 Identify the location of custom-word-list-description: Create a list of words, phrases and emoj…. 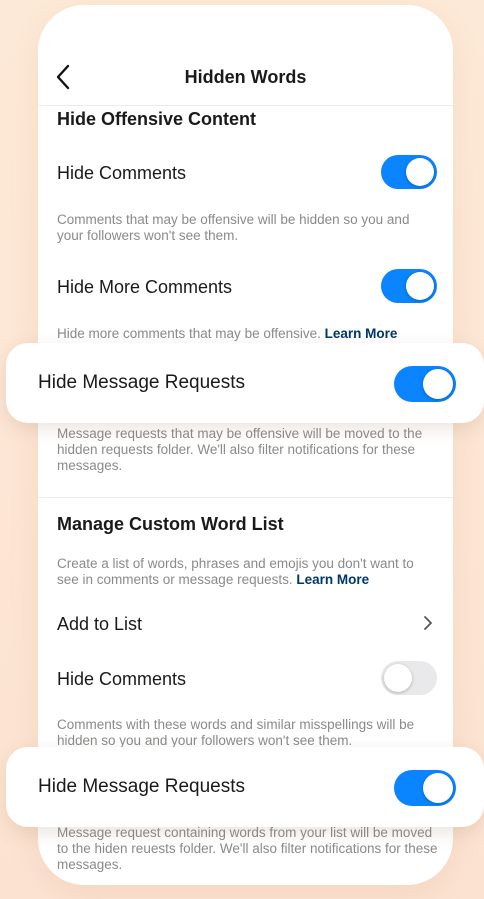
(247, 572).